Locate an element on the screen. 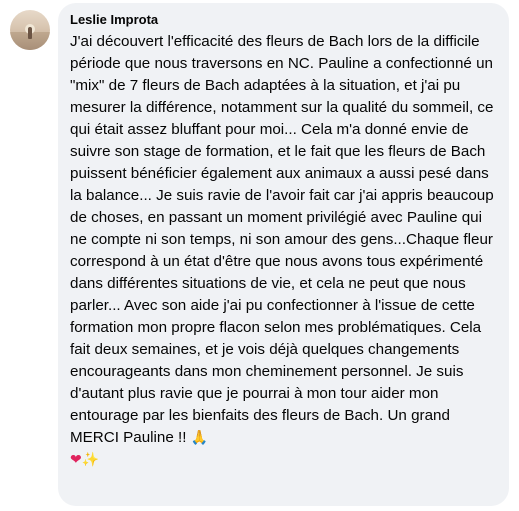 This screenshot has height=511, width=519. avatar is located at coordinates (30, 30).